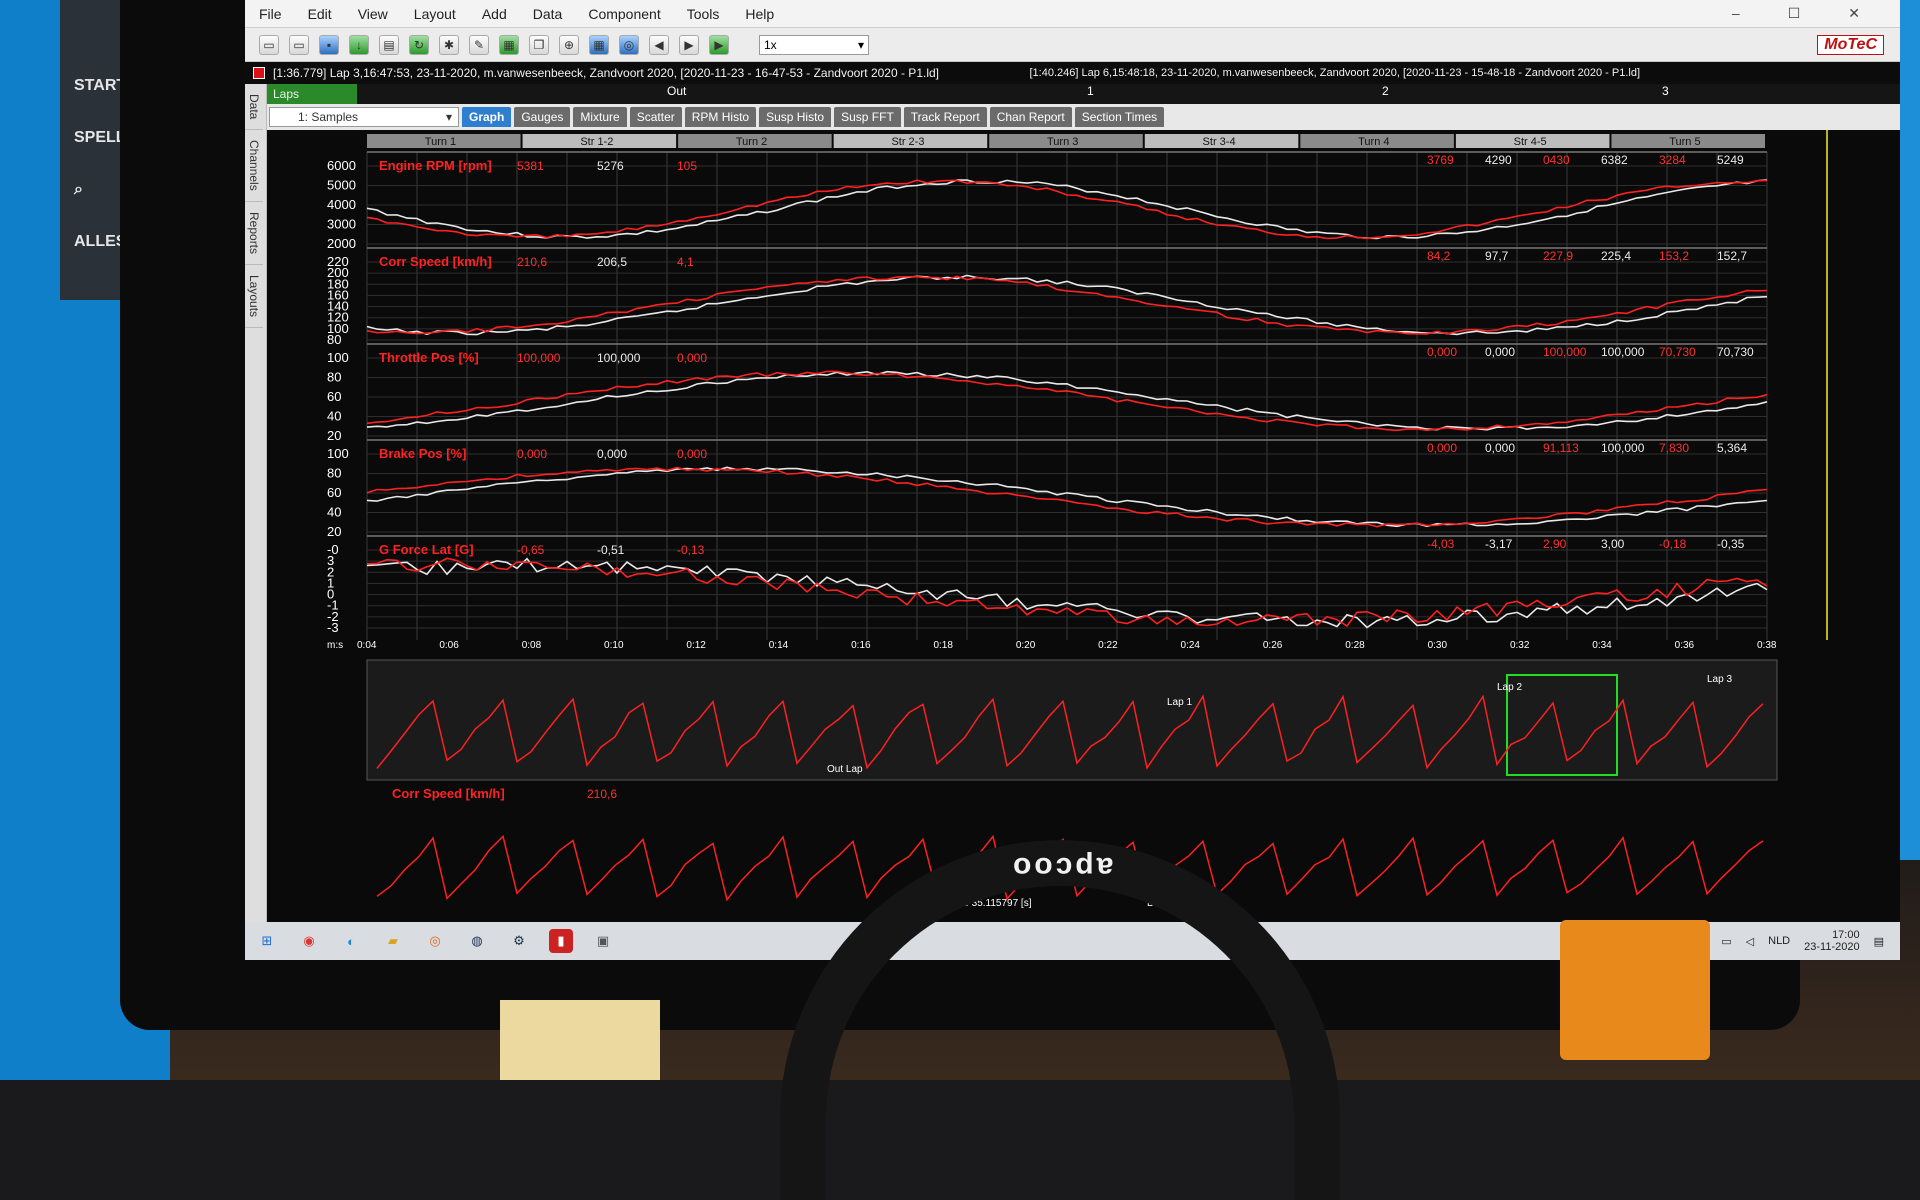 The height and width of the screenshot is (1200, 1920). Describe the element at coordinates (1072, 720) in the screenshot. I see `overview-frame` at that location.